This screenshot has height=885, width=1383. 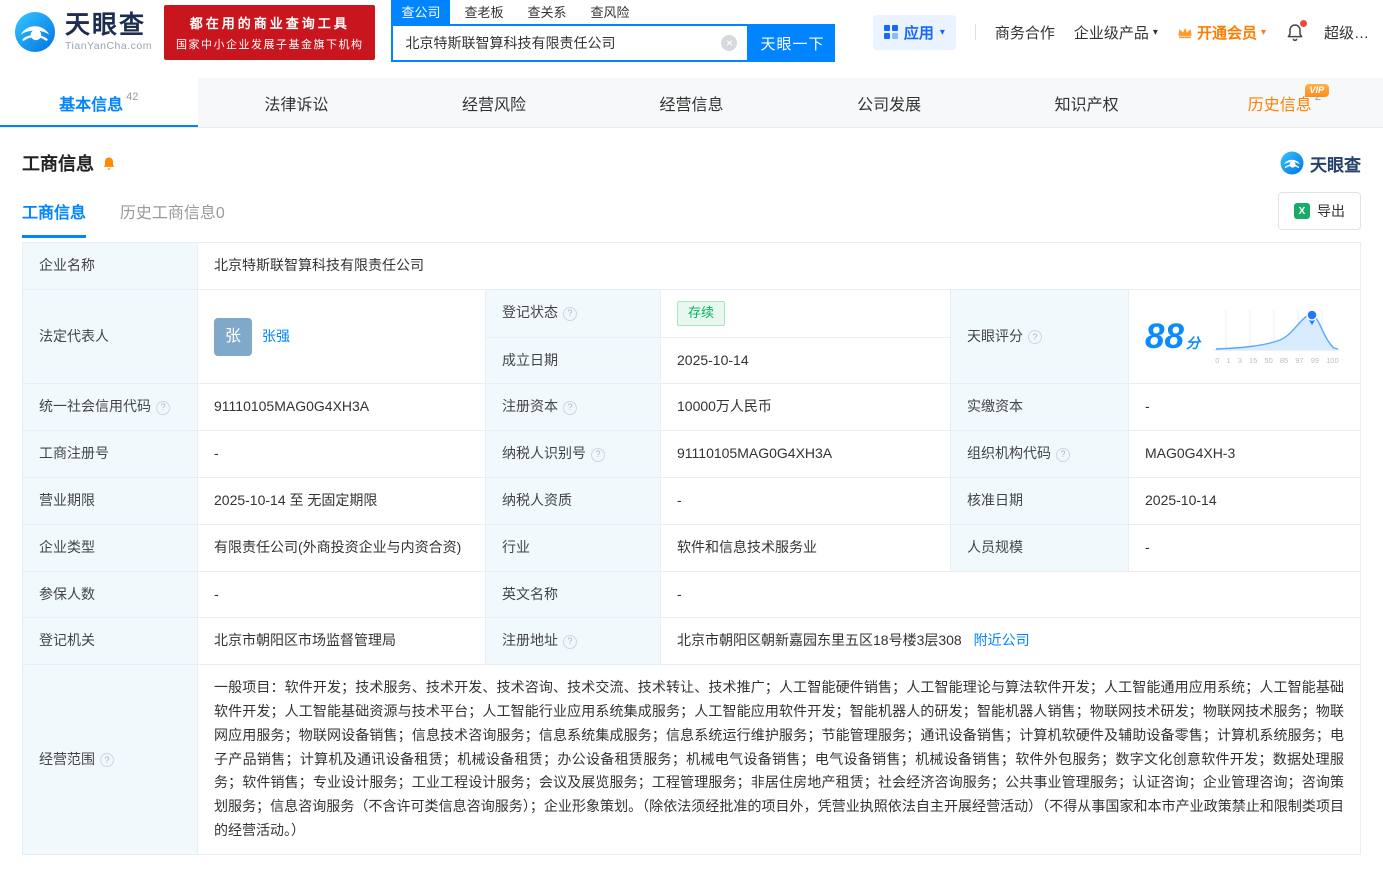 I want to click on export-button: 导出, so click(x=1319, y=211).